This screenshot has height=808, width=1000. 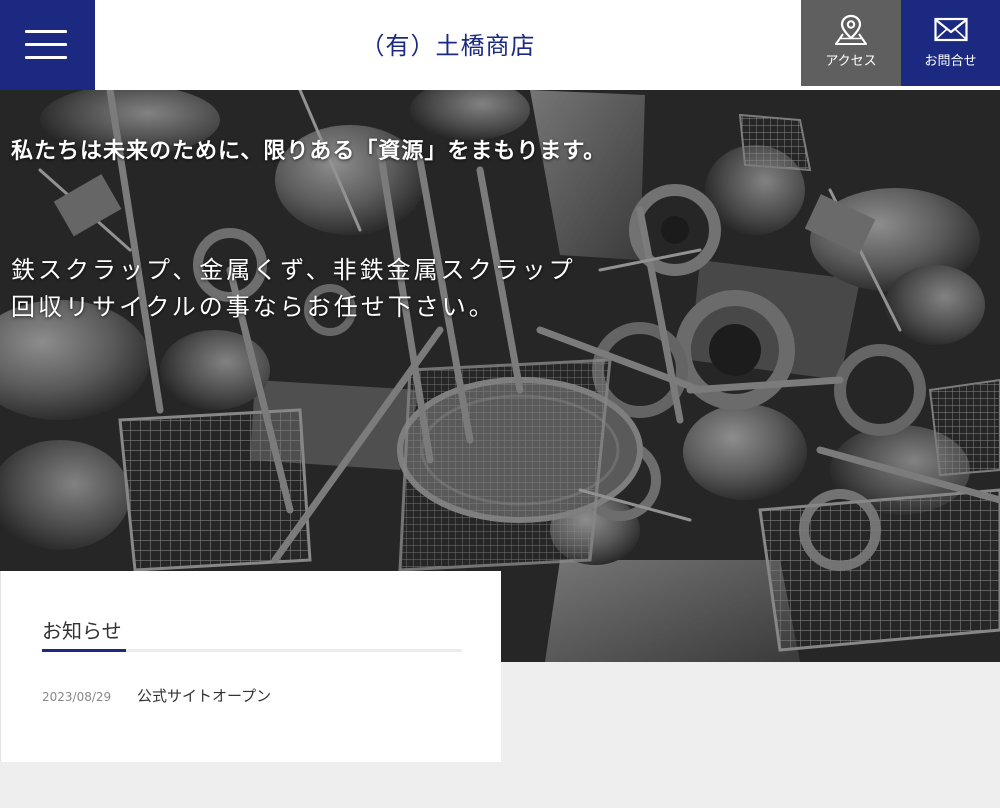 I want to click on hero-copy-line-1: 鉄スクラップ、金属くず、非鉄金属スクラップ, so click(x=293, y=270).